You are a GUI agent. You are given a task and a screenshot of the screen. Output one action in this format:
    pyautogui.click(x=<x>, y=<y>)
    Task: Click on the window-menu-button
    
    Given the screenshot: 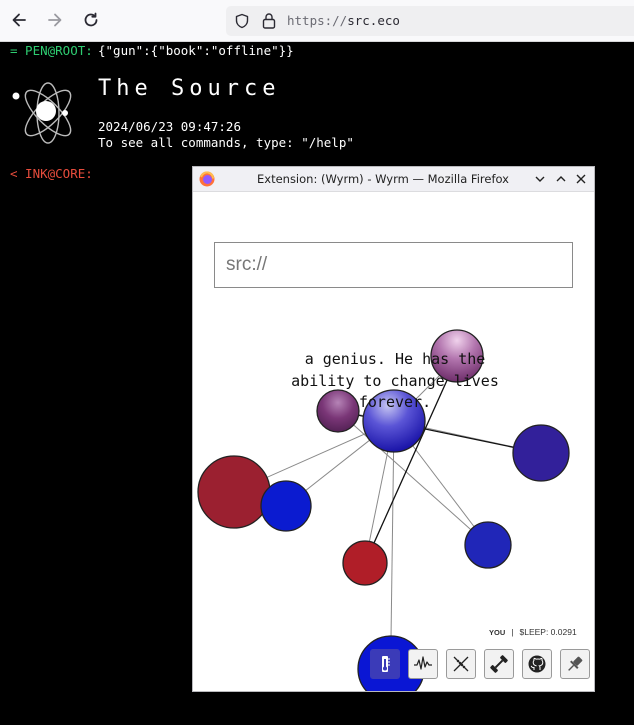 What is the action you would take?
    pyautogui.click(x=540, y=179)
    